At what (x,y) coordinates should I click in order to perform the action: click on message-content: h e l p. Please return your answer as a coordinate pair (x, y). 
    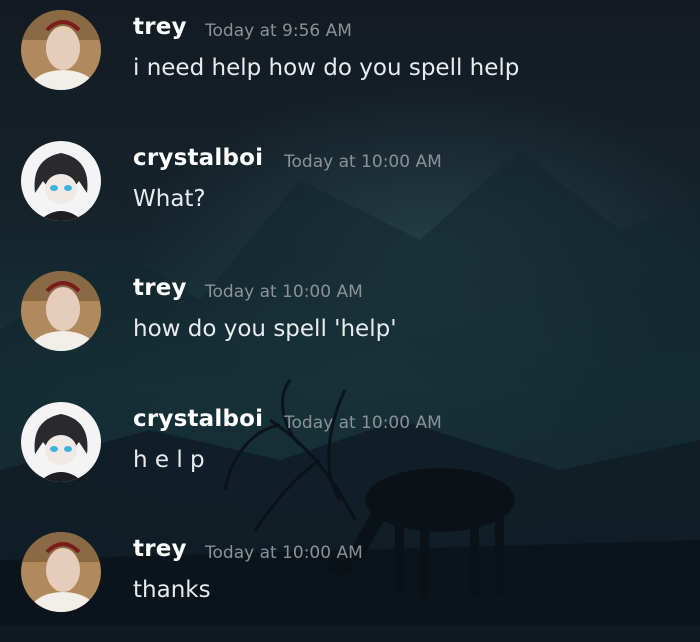
    Looking at the image, I should click on (169, 460).